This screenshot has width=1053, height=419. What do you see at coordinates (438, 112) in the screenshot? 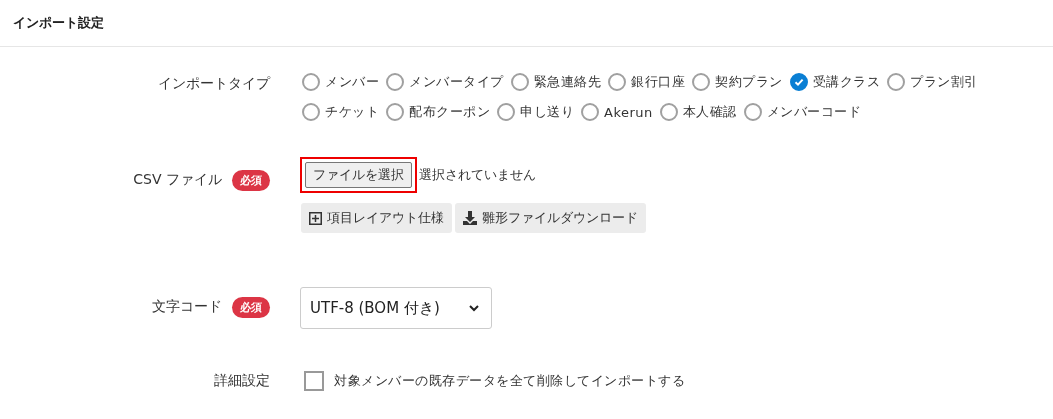
I see `radio-option: 配布クーポン` at bounding box center [438, 112].